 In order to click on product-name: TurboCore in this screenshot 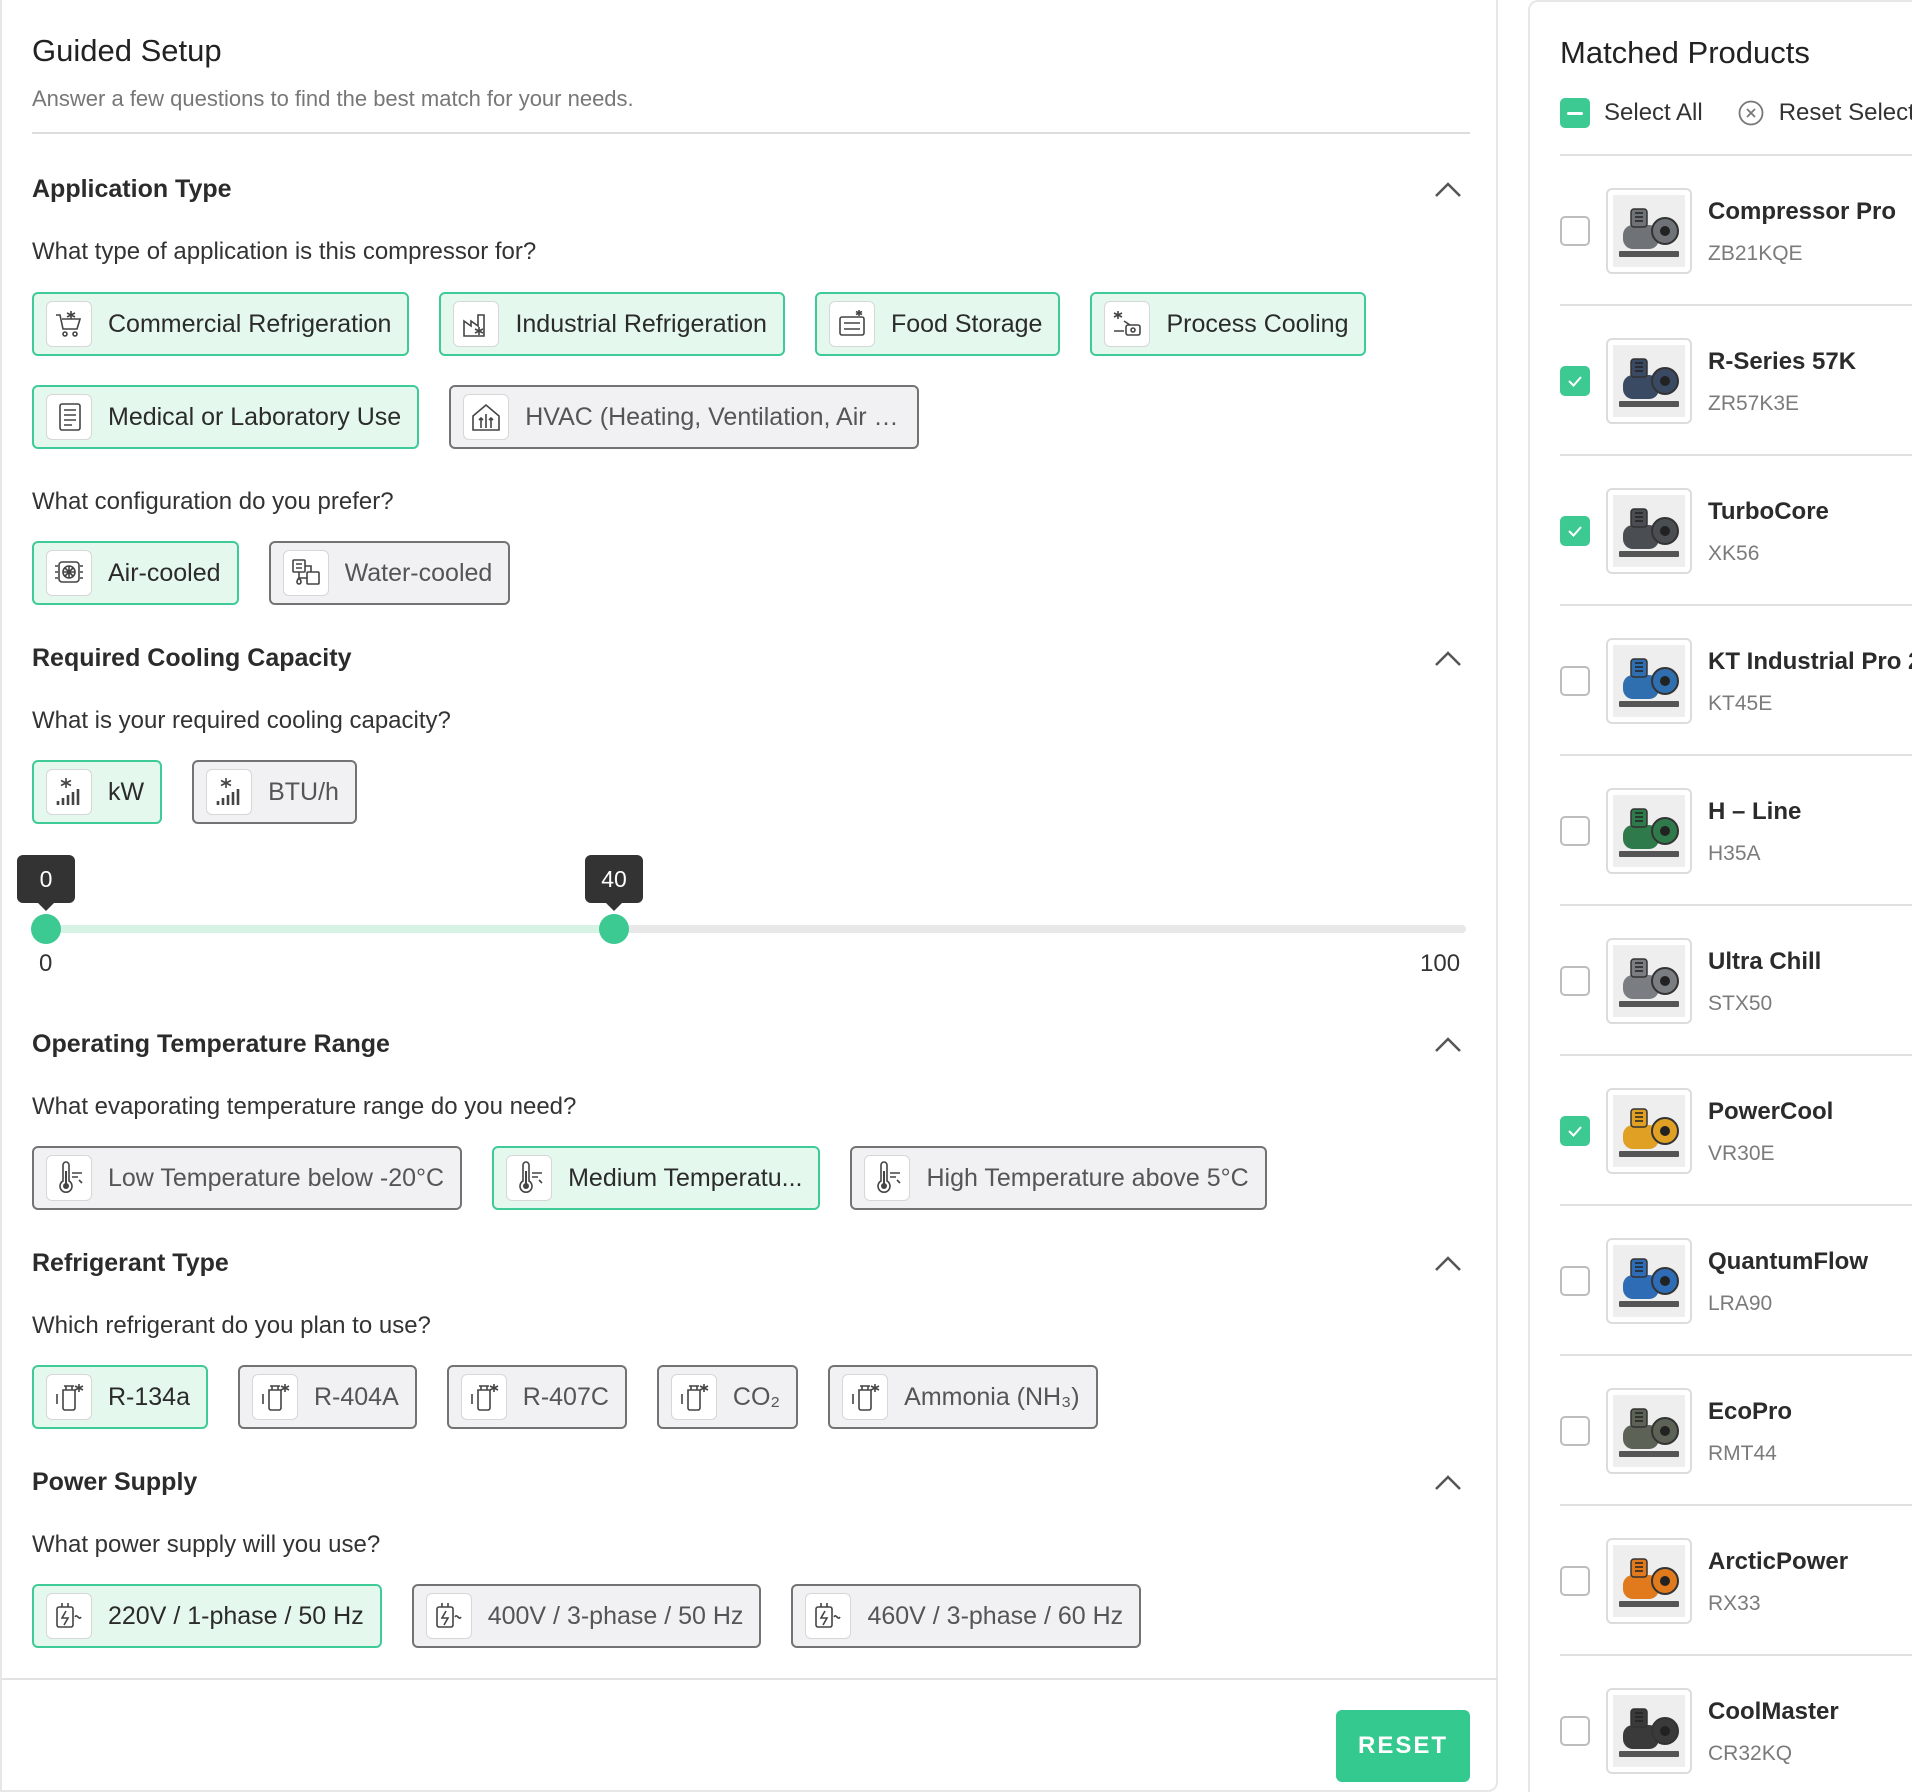, I will do `click(1768, 511)`.